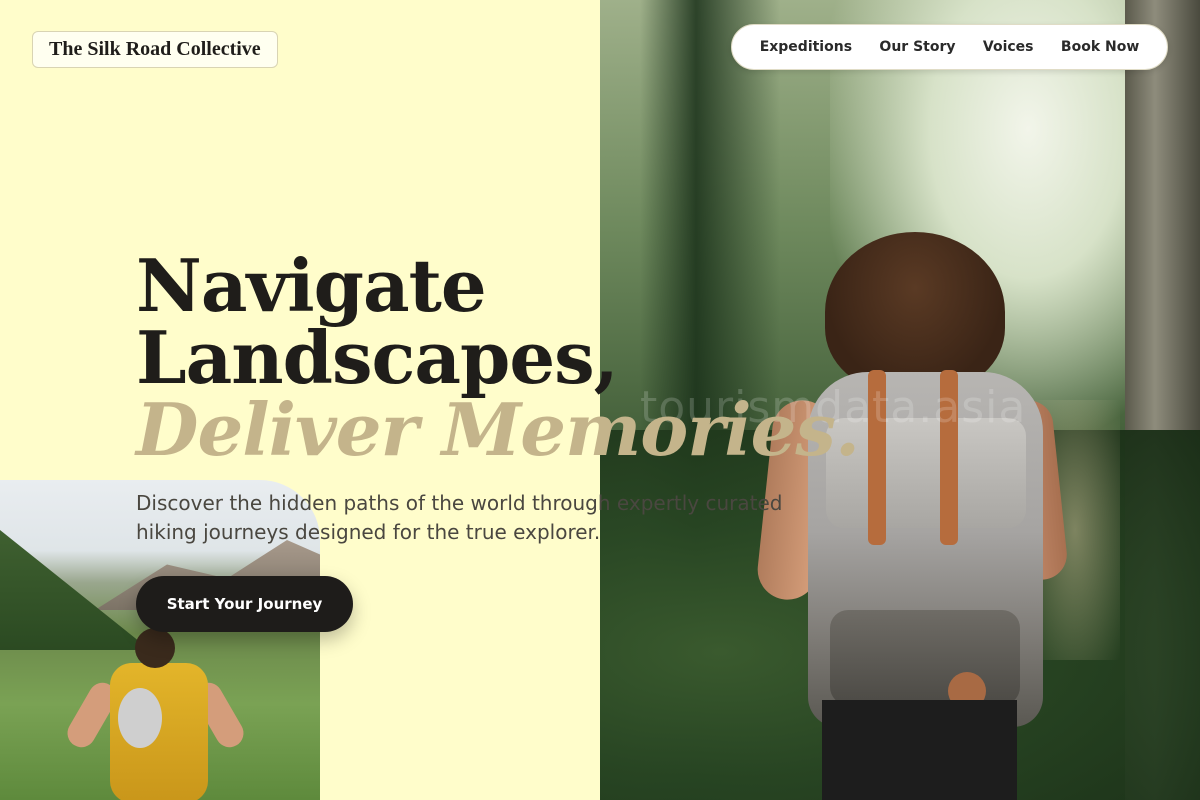 Image resolution: width=1200 pixels, height=800 pixels. I want to click on nav-voices: Voices, so click(1008, 47).